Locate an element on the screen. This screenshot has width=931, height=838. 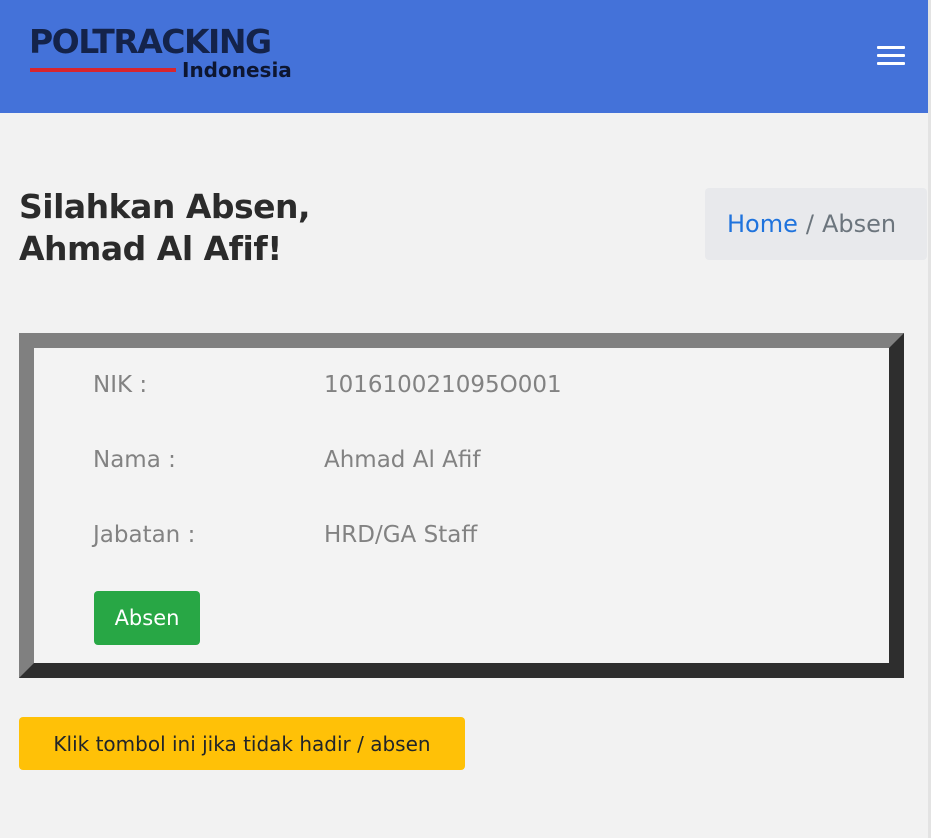
not-present-button: Klik tombol ini jika tidak hadir / absen is located at coordinates (242, 743).